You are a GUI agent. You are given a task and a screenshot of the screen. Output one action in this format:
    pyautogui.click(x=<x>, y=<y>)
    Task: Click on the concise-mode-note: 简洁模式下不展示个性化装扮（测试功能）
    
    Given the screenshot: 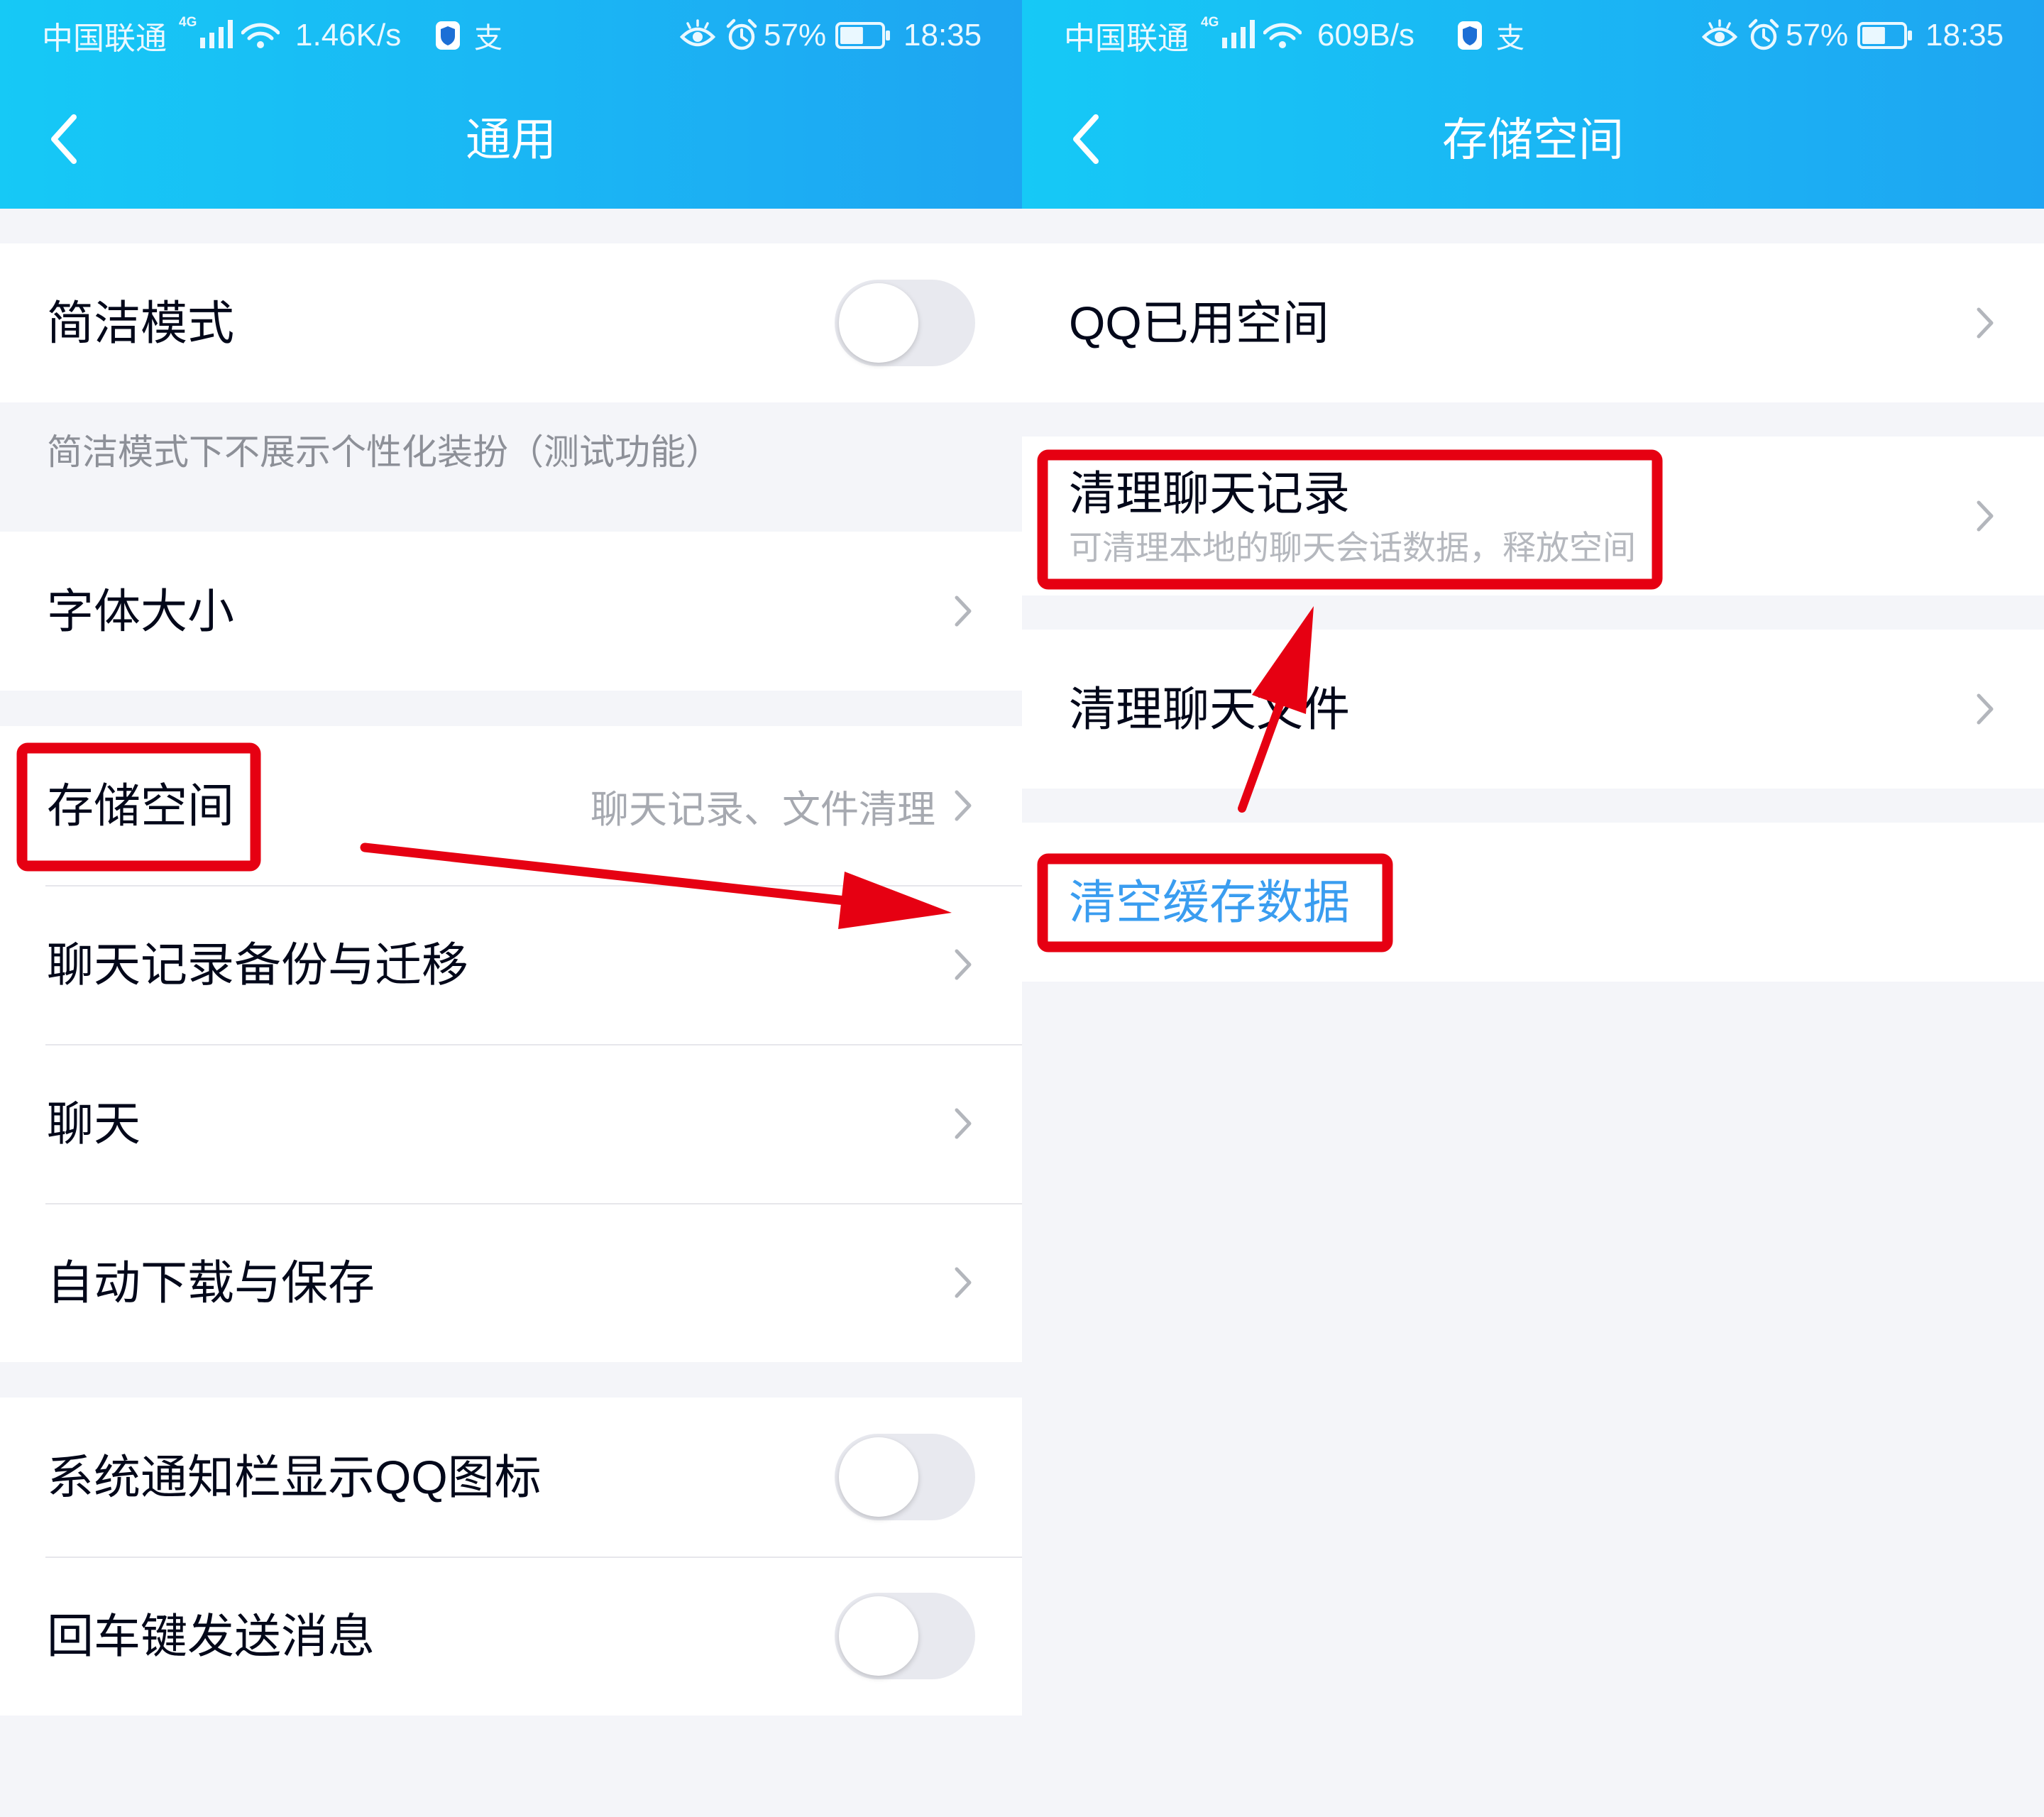 What is the action you would take?
    pyautogui.click(x=384, y=452)
    